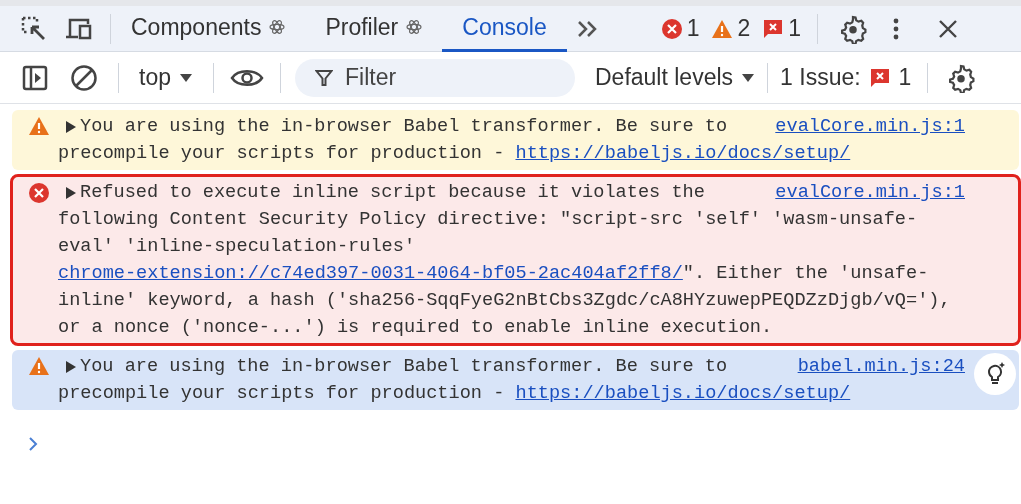 The image size is (1021, 504). What do you see at coordinates (853, 28) in the screenshot?
I see `settings-icon` at bounding box center [853, 28].